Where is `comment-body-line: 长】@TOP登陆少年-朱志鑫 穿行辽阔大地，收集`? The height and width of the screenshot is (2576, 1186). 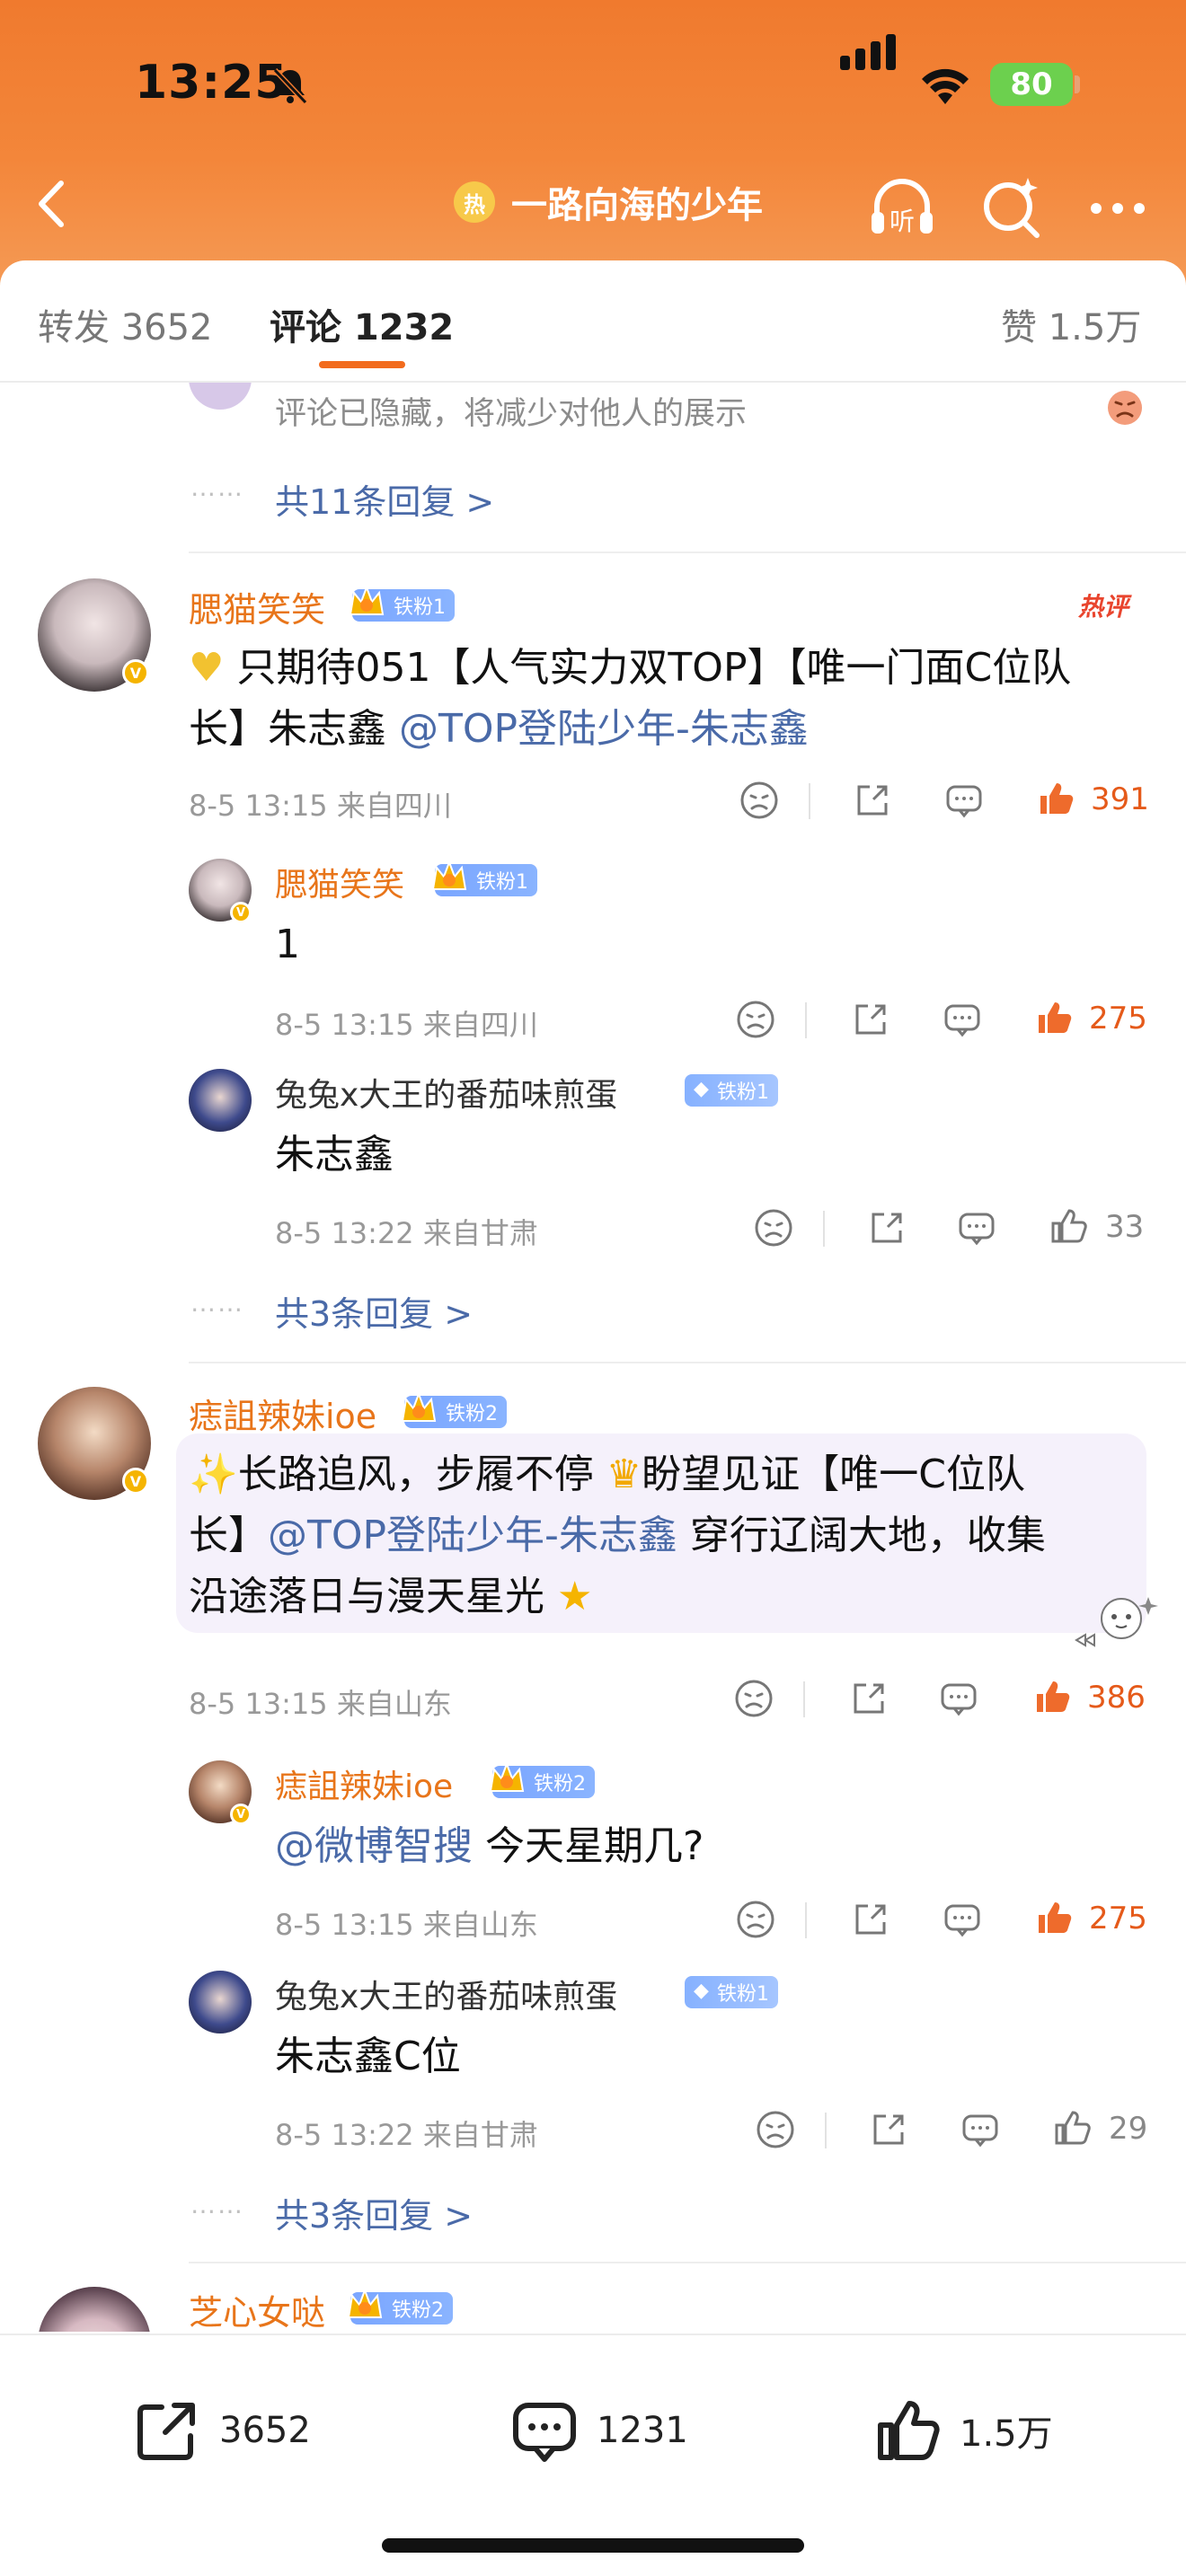
comment-body-line: 长】@TOP登陆少年-朱志鑫 穿行辽阔大地，收集 is located at coordinates (617, 1535).